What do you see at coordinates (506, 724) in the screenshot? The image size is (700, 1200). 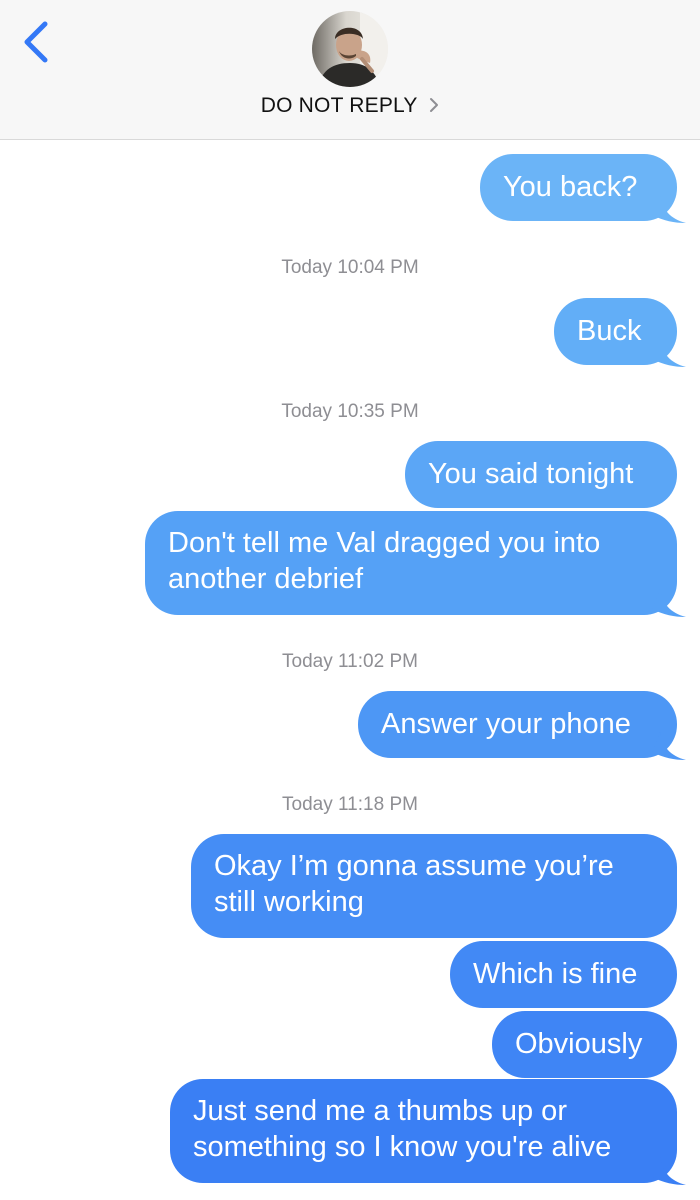 I see `message-text: Answer your phone` at bounding box center [506, 724].